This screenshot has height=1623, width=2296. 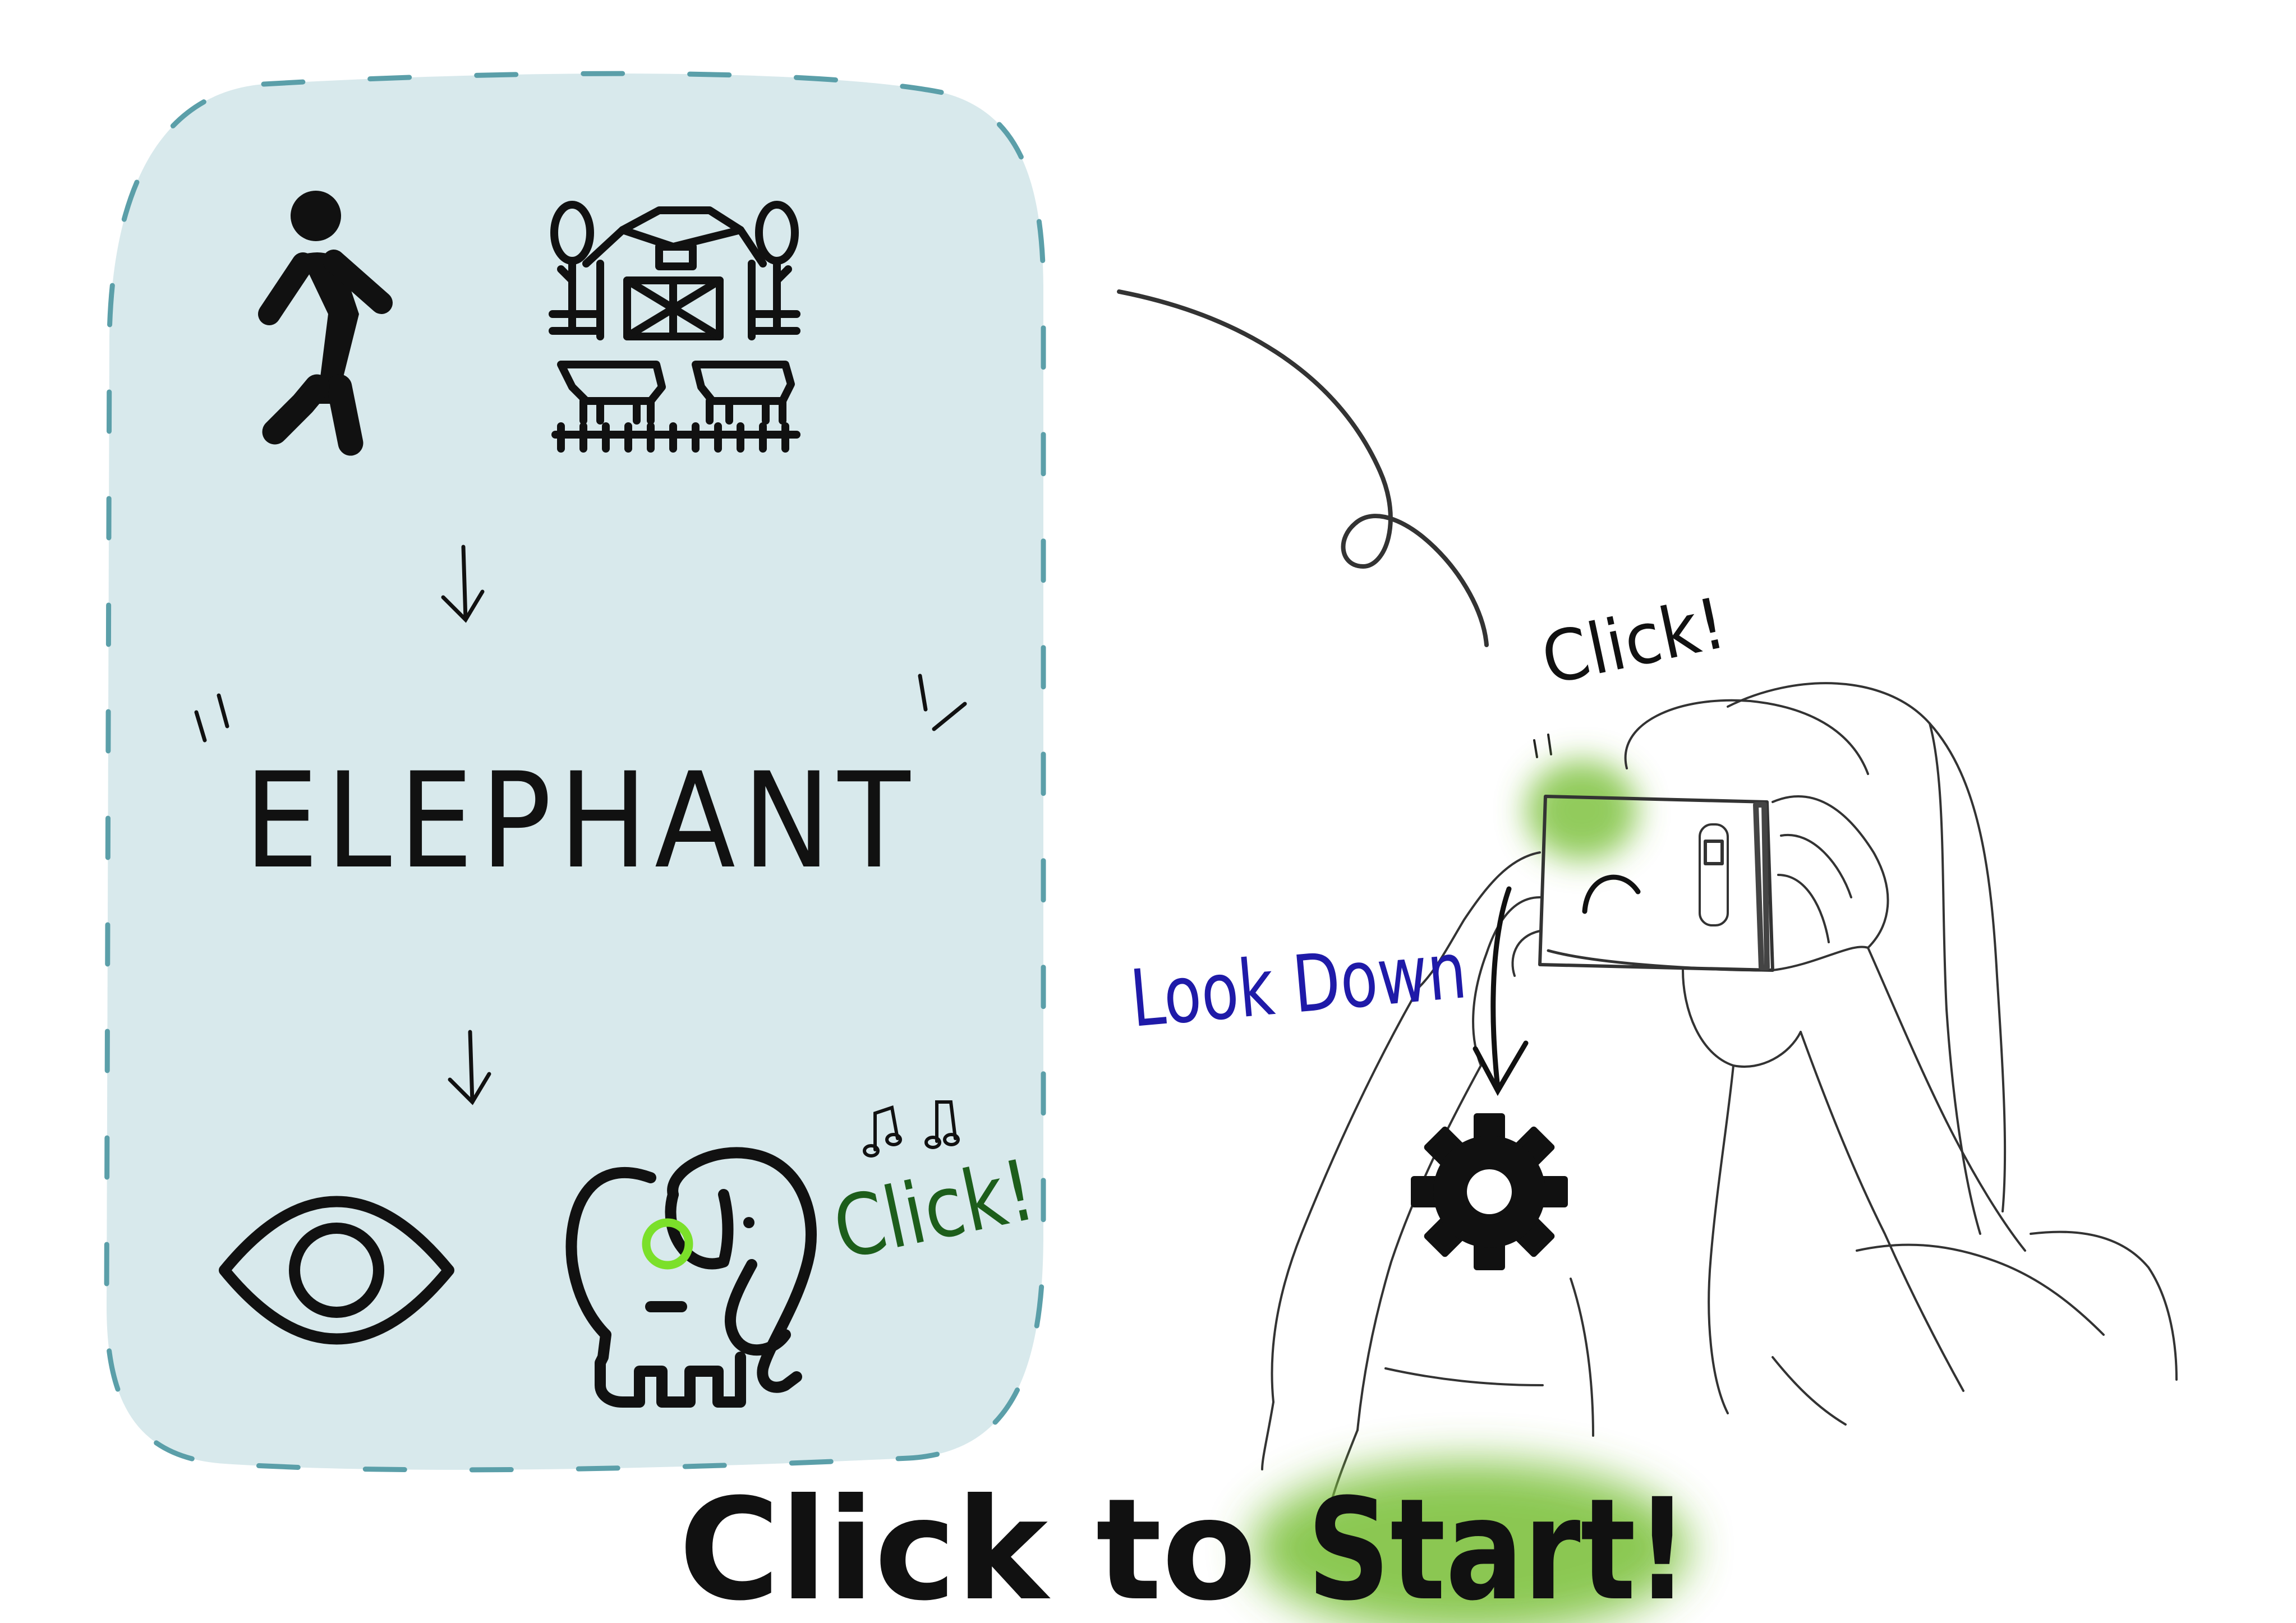 I want to click on look-down-label: Look Down, so click(x=1298, y=985).